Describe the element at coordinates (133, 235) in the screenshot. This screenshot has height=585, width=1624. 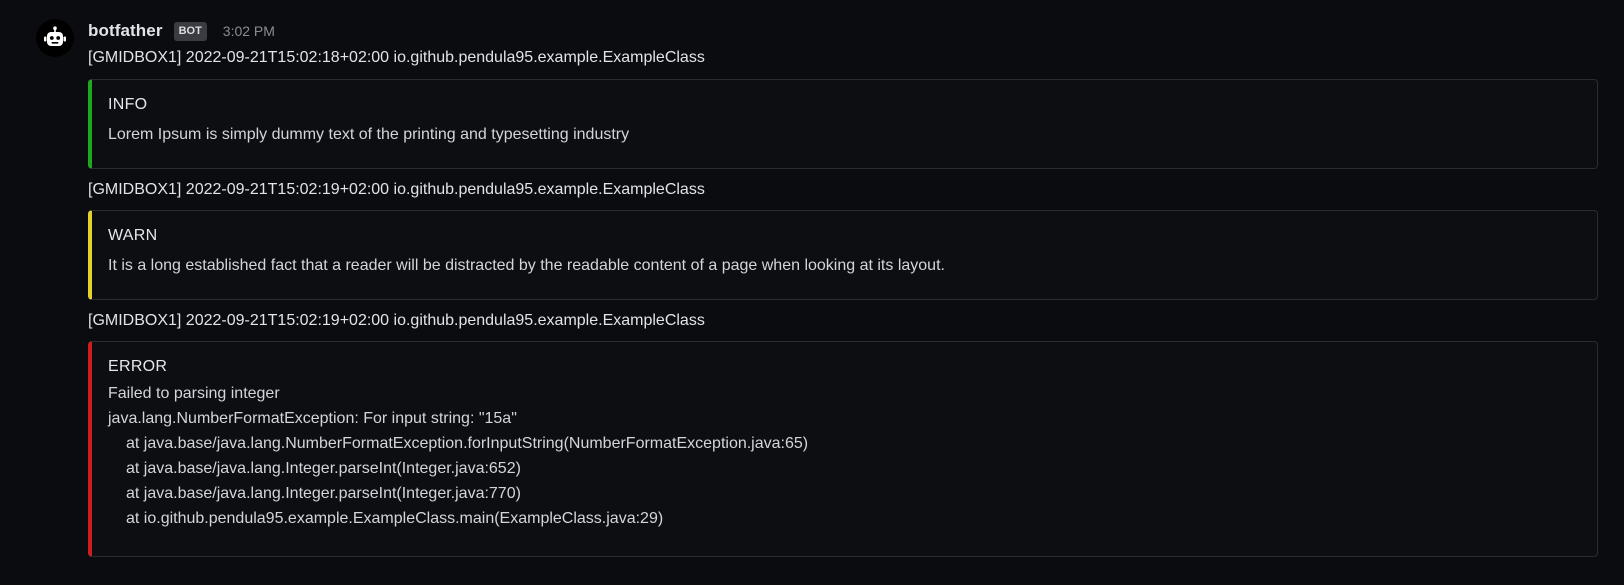
I see `attachment-title: WARN` at that location.